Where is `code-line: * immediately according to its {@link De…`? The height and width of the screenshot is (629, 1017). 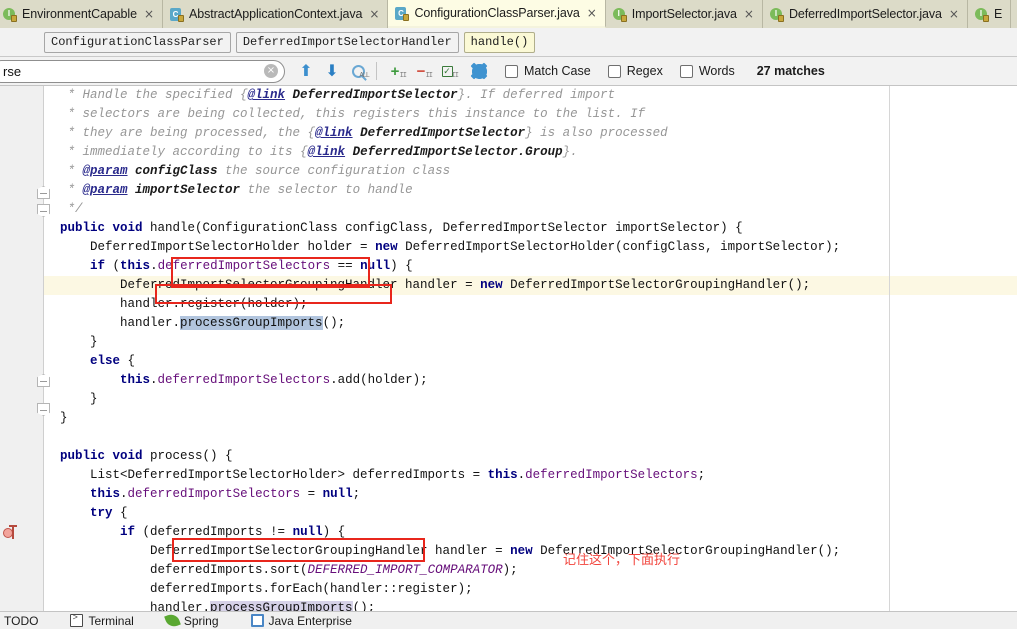
code-line: * immediately according to its {@link De… is located at coordinates (319, 152).